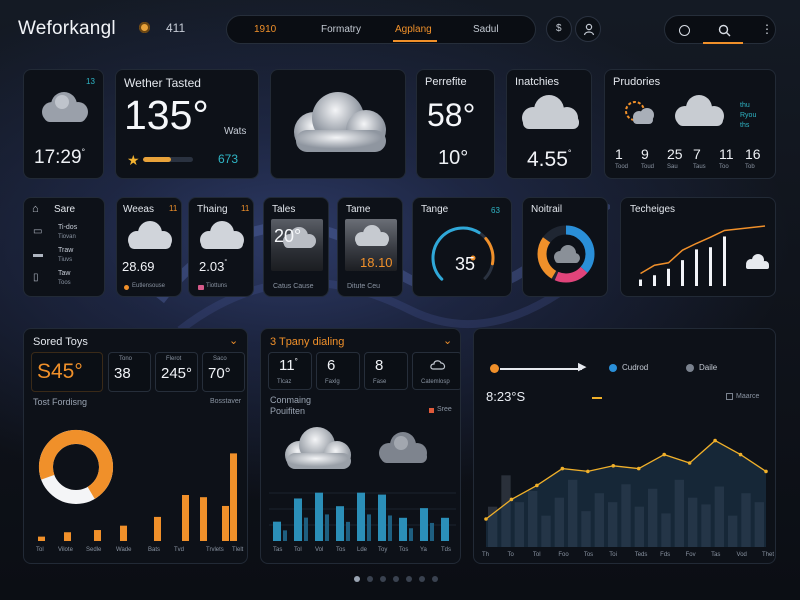 Image resolution: width=800 pixels, height=600 pixels. I want to click on sidebar-item-label: Ti-dos, so click(67, 227).